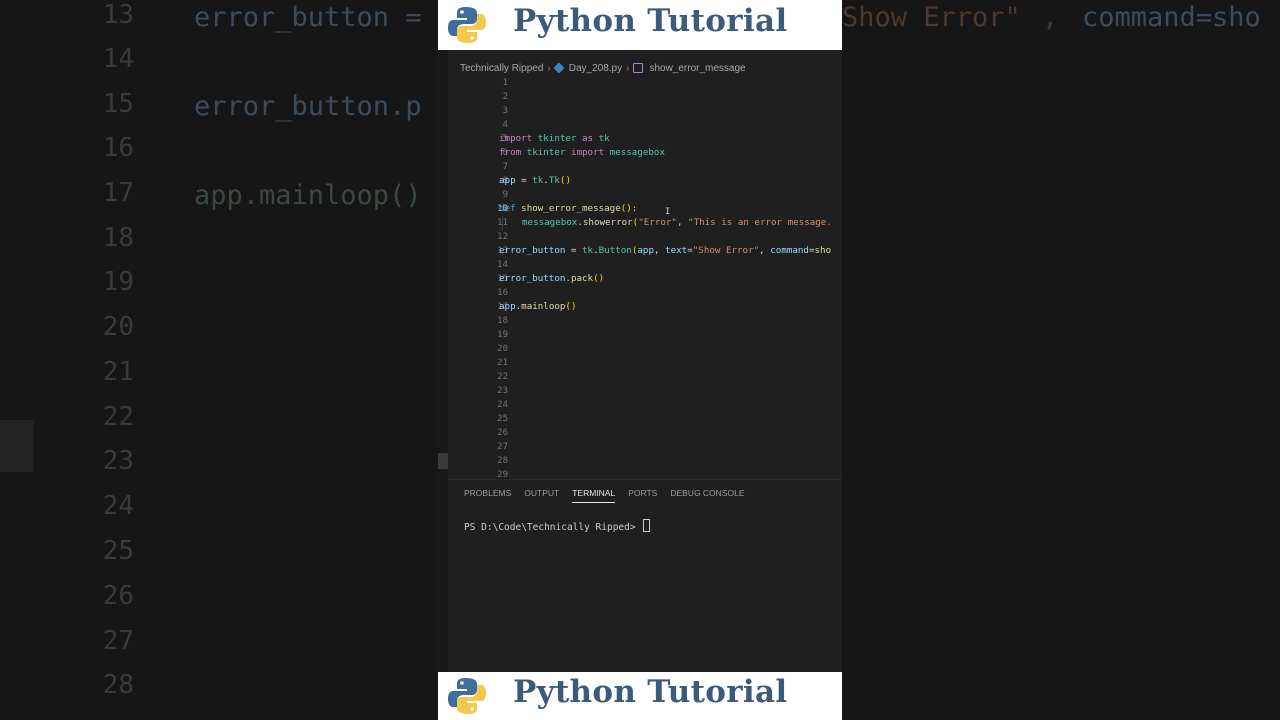  What do you see at coordinates (595, 68) in the screenshot?
I see `breadcrumb-file: Day_208.py` at bounding box center [595, 68].